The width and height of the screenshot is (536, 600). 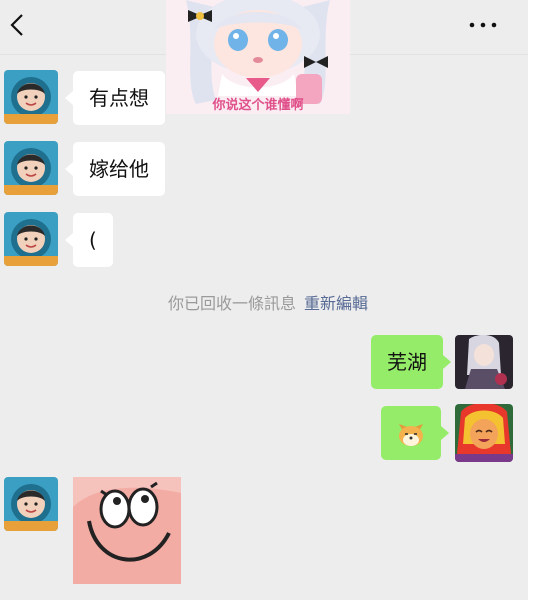 I want to click on message-bubble: 嫁给他, so click(x=115, y=169).